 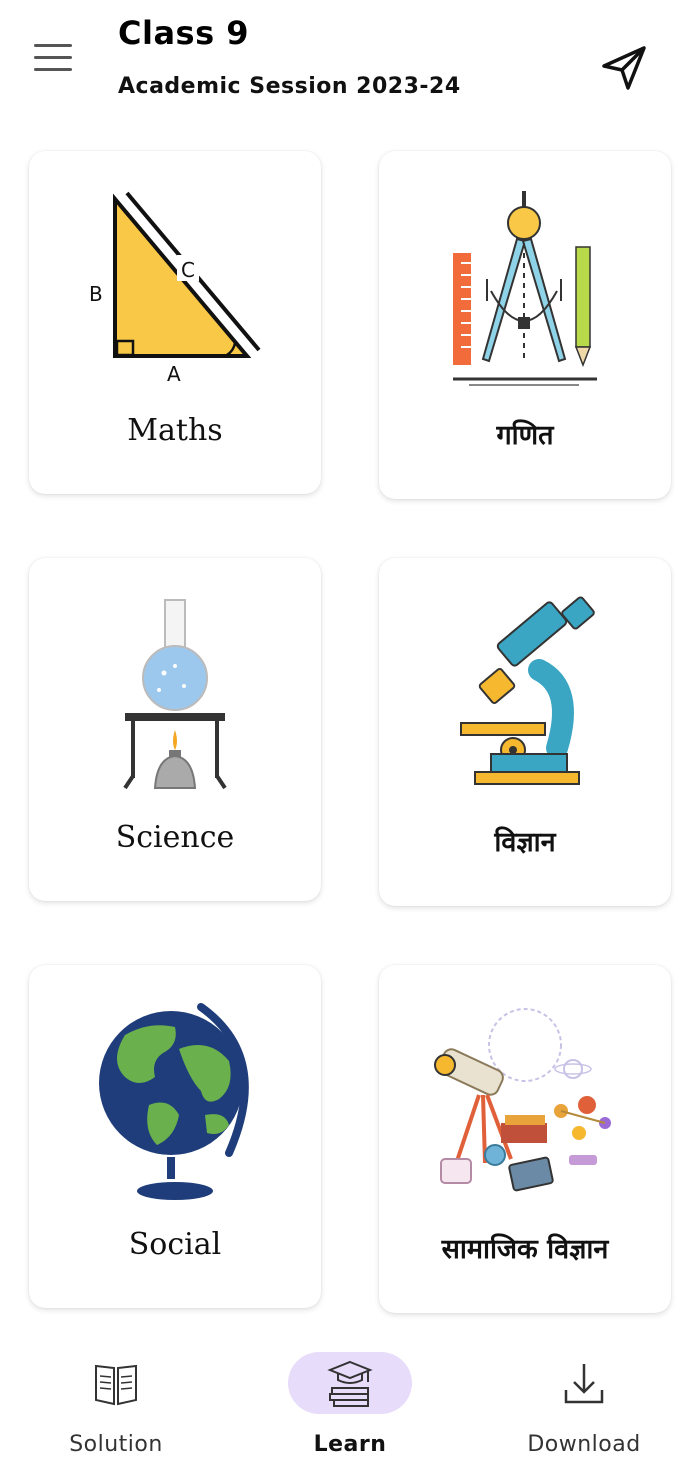 I want to click on microscope-icon, so click(x=525, y=683).